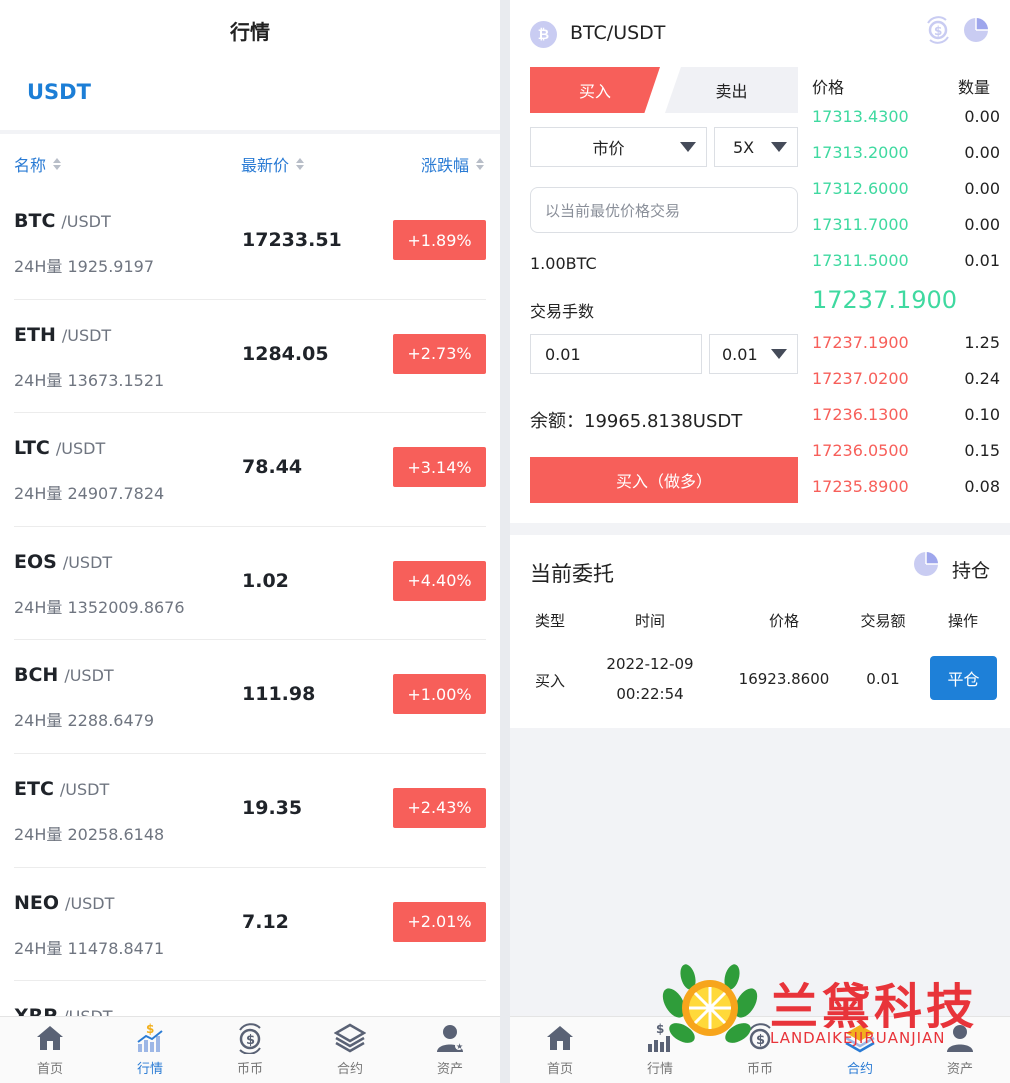 The width and height of the screenshot is (1010, 1083). What do you see at coordinates (59, 92) in the screenshot?
I see `tab-usdt: USDT` at bounding box center [59, 92].